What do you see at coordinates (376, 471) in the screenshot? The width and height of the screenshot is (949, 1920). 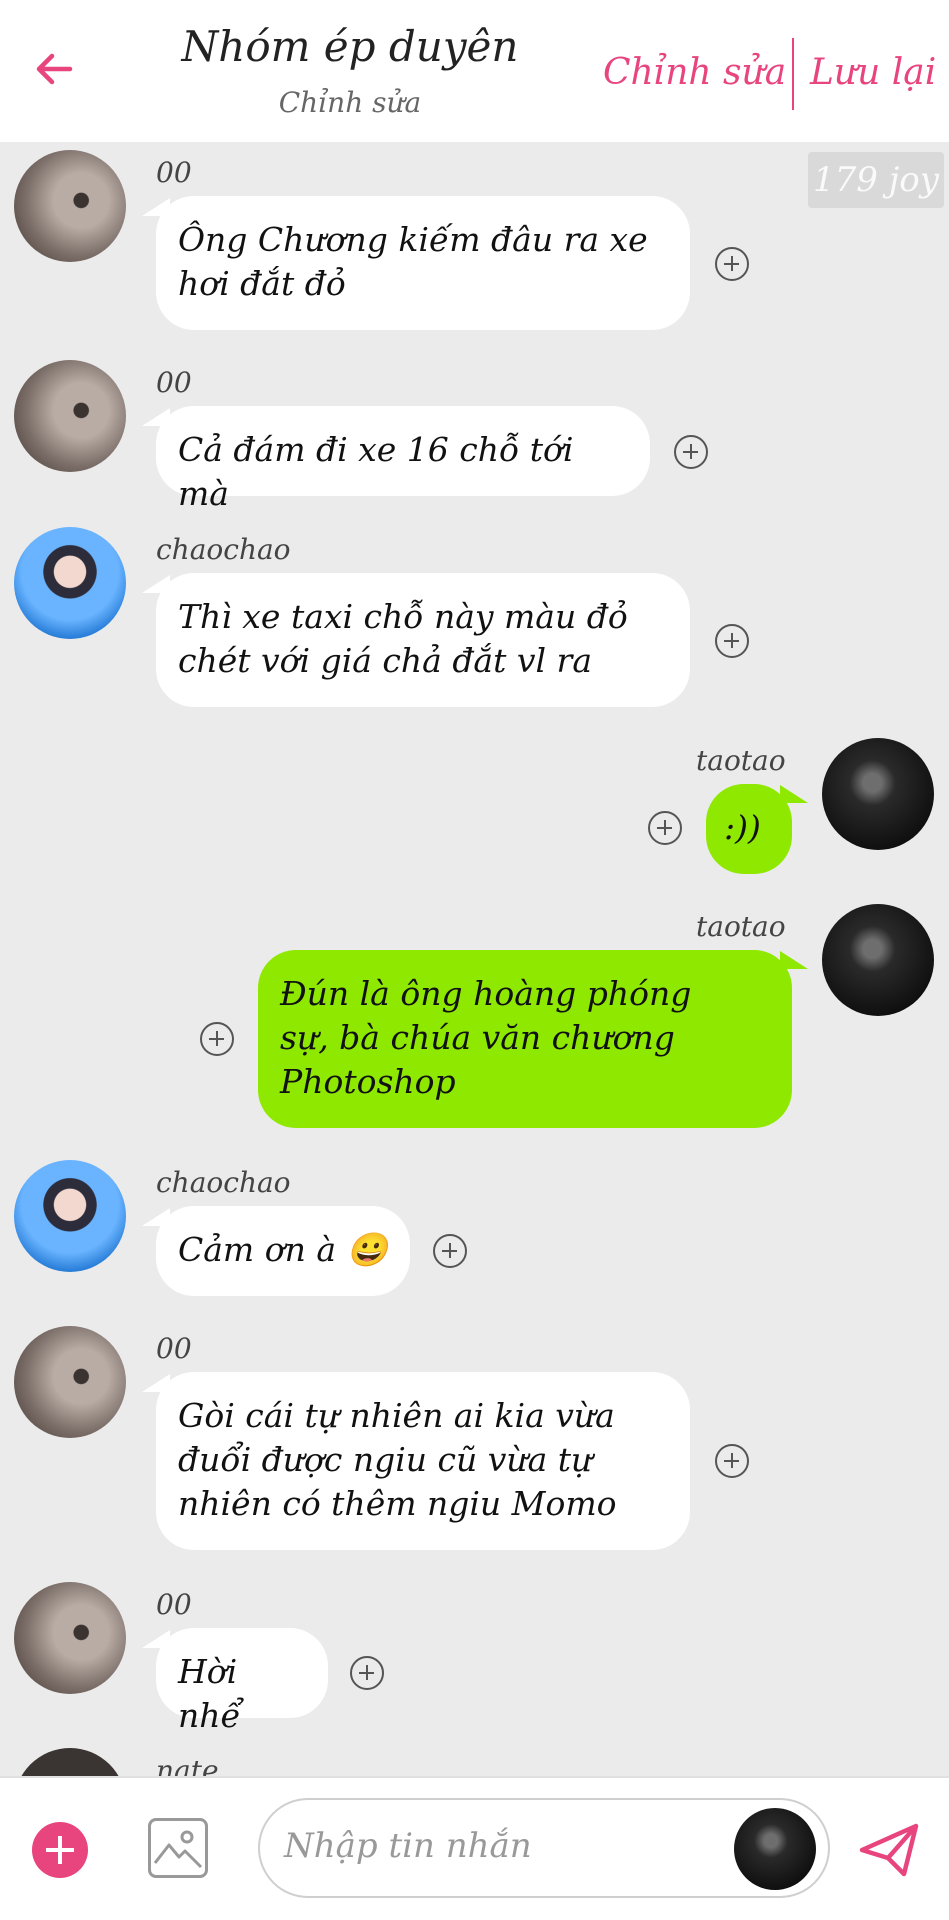 I see `message-line: Cả đám đi xe 16 chỗ tới mà` at bounding box center [376, 471].